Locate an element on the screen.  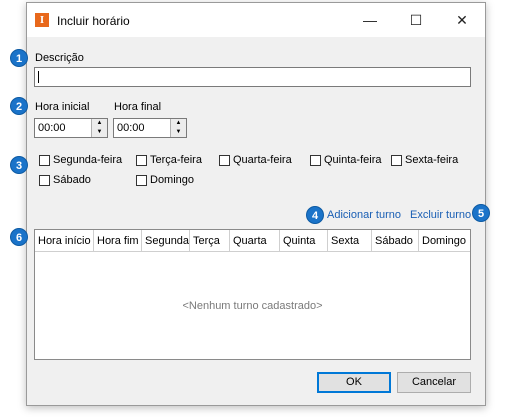
hora-inicial-spinner: 00:00 ▲ ▼ is located at coordinates (71, 128).